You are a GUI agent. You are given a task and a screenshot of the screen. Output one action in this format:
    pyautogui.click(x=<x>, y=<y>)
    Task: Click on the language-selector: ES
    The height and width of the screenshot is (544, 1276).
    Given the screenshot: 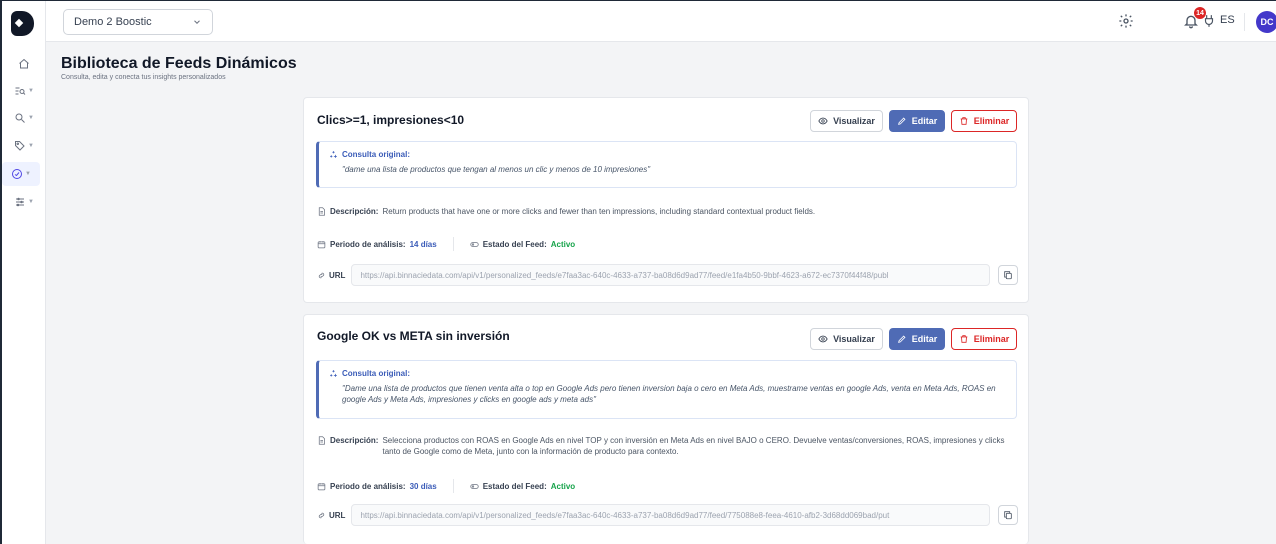 What is the action you would take?
    pyautogui.click(x=1227, y=20)
    